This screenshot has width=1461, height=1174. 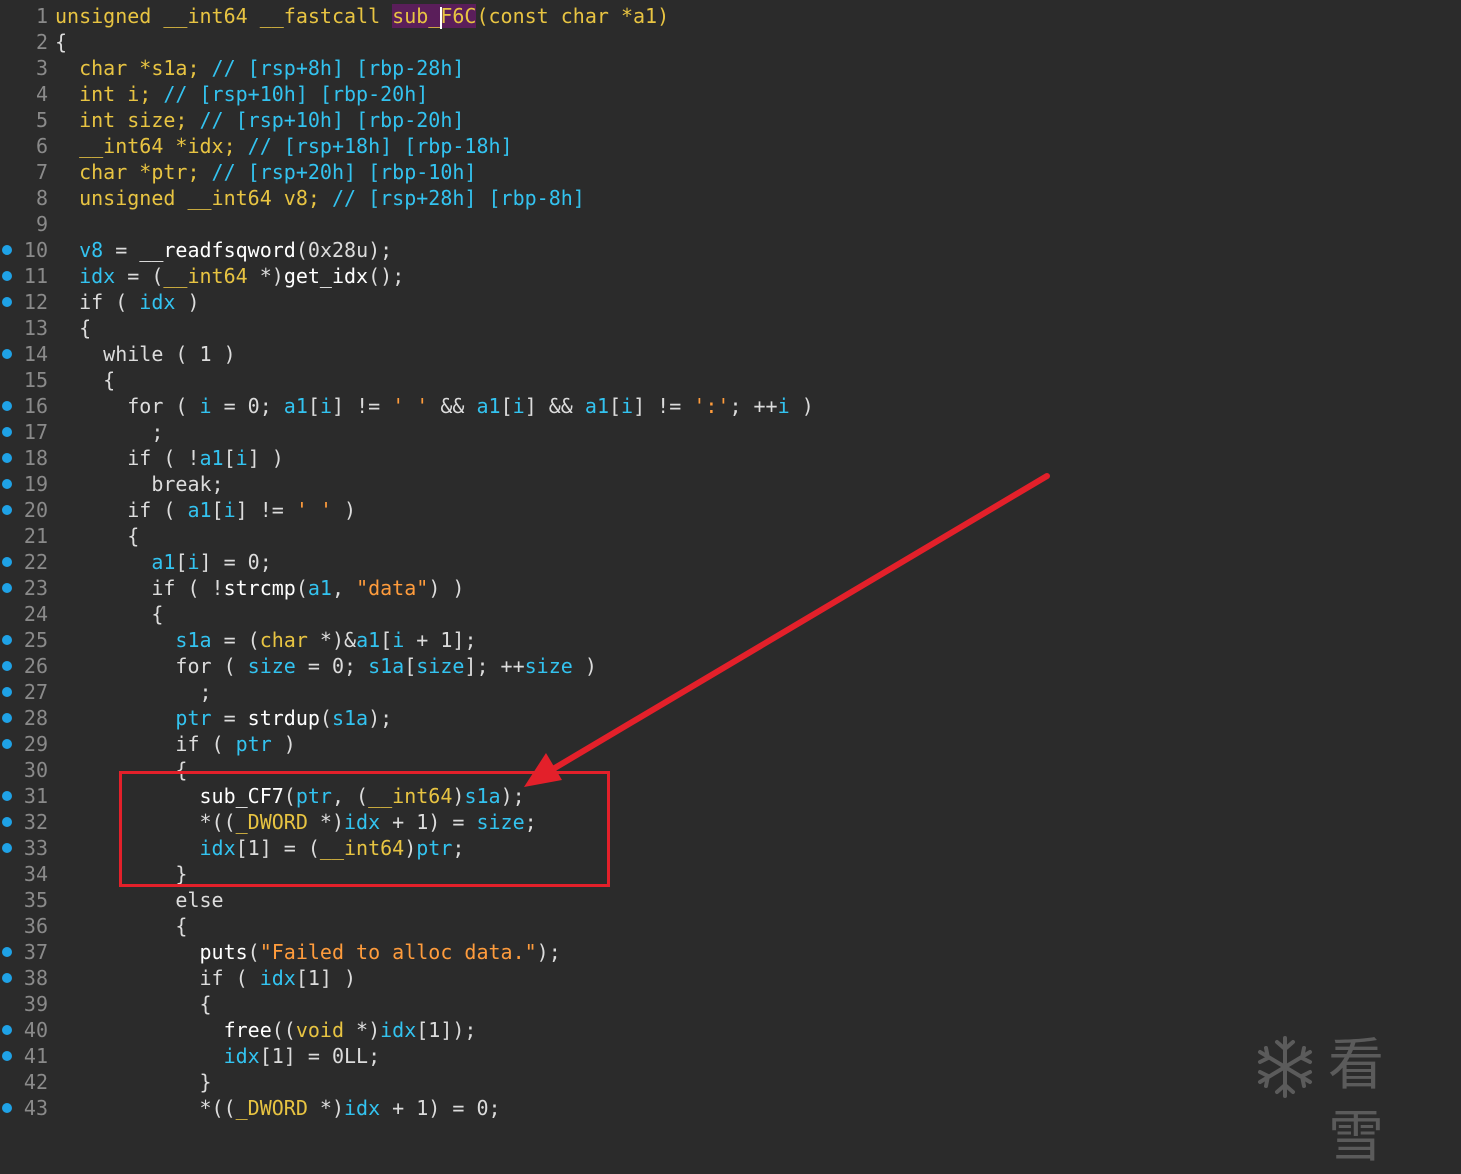 I want to click on code-line: 5 int size; // [rsp+10h] [rbp-20h], so click(x=730, y=120).